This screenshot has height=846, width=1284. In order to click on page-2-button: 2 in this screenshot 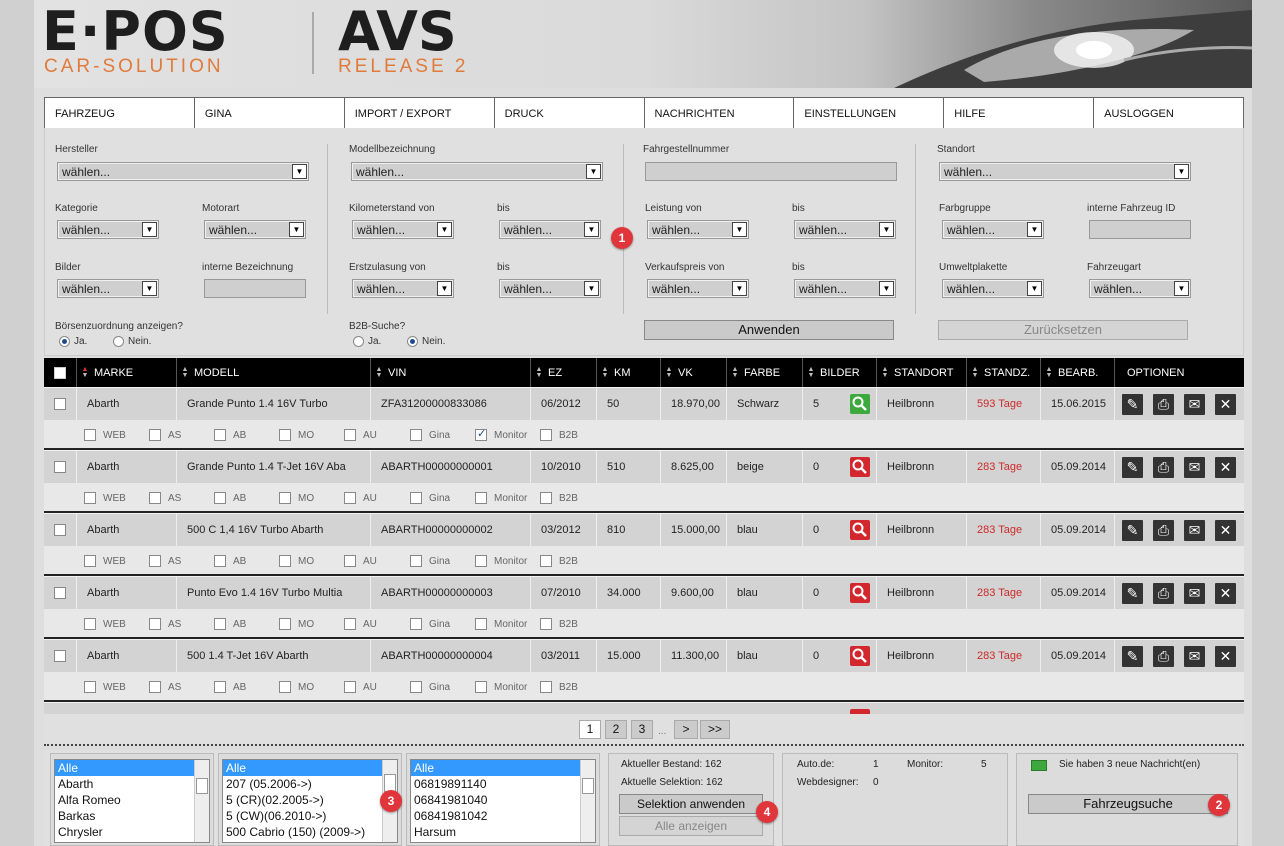, I will do `click(616, 729)`.